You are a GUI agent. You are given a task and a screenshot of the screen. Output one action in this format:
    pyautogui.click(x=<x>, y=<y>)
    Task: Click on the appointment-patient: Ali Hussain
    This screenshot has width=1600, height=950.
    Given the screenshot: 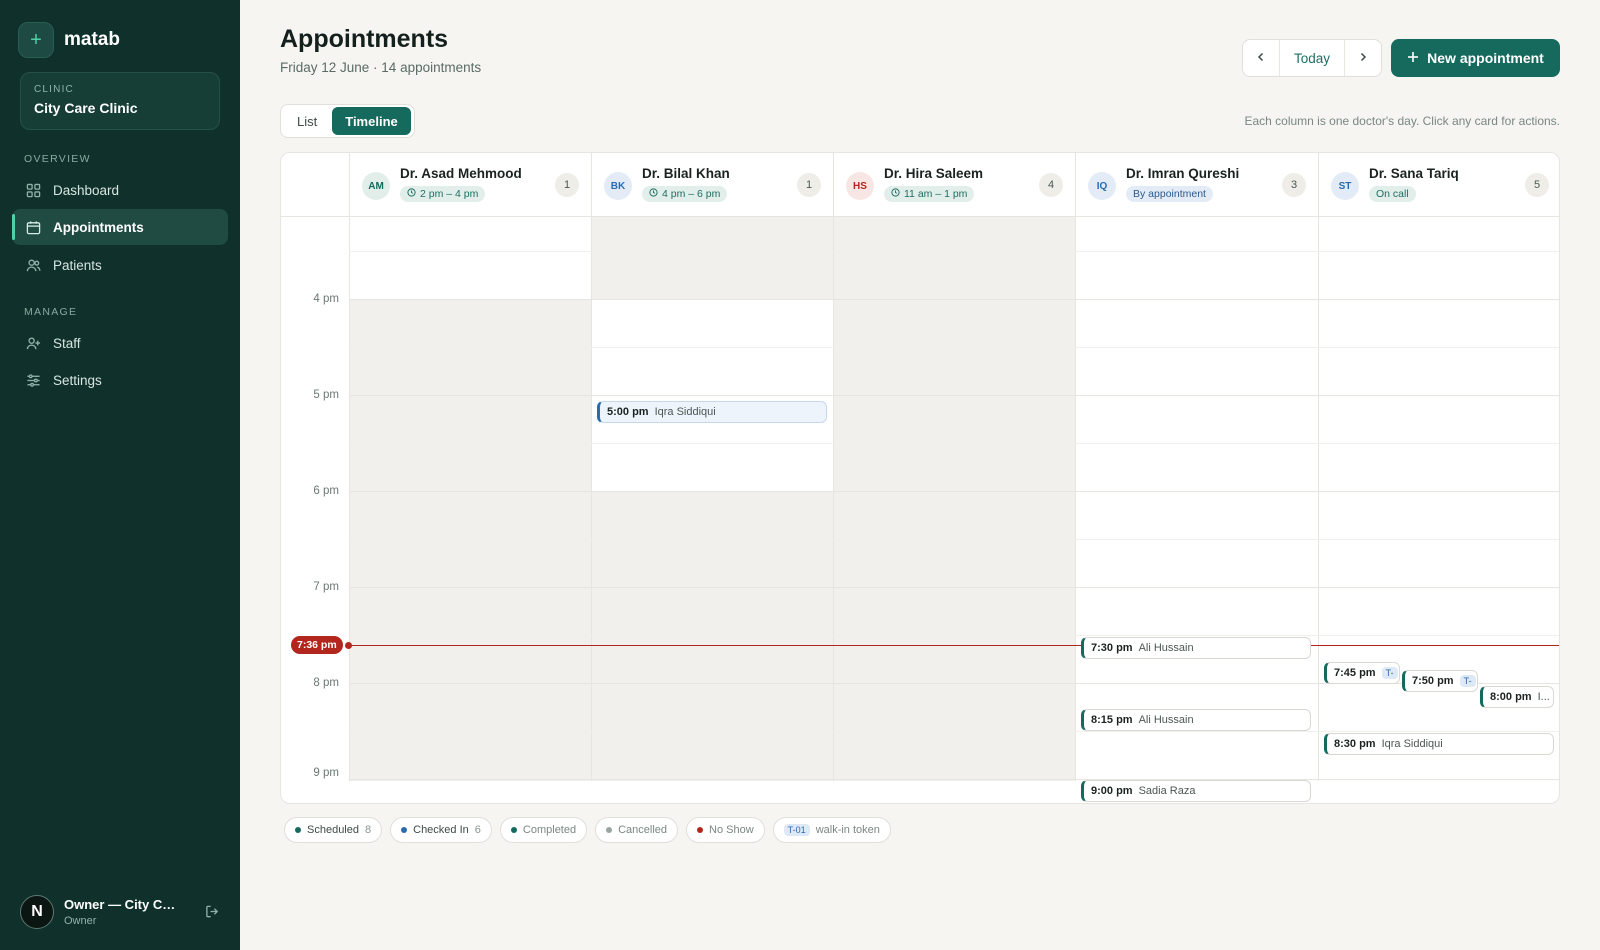 What is the action you would take?
    pyautogui.click(x=1166, y=720)
    